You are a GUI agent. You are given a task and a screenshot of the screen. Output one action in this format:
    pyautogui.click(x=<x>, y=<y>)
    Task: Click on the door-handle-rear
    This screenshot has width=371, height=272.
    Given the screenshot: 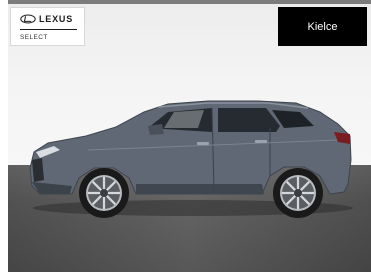 What is the action you would take?
    pyautogui.click(x=261, y=141)
    